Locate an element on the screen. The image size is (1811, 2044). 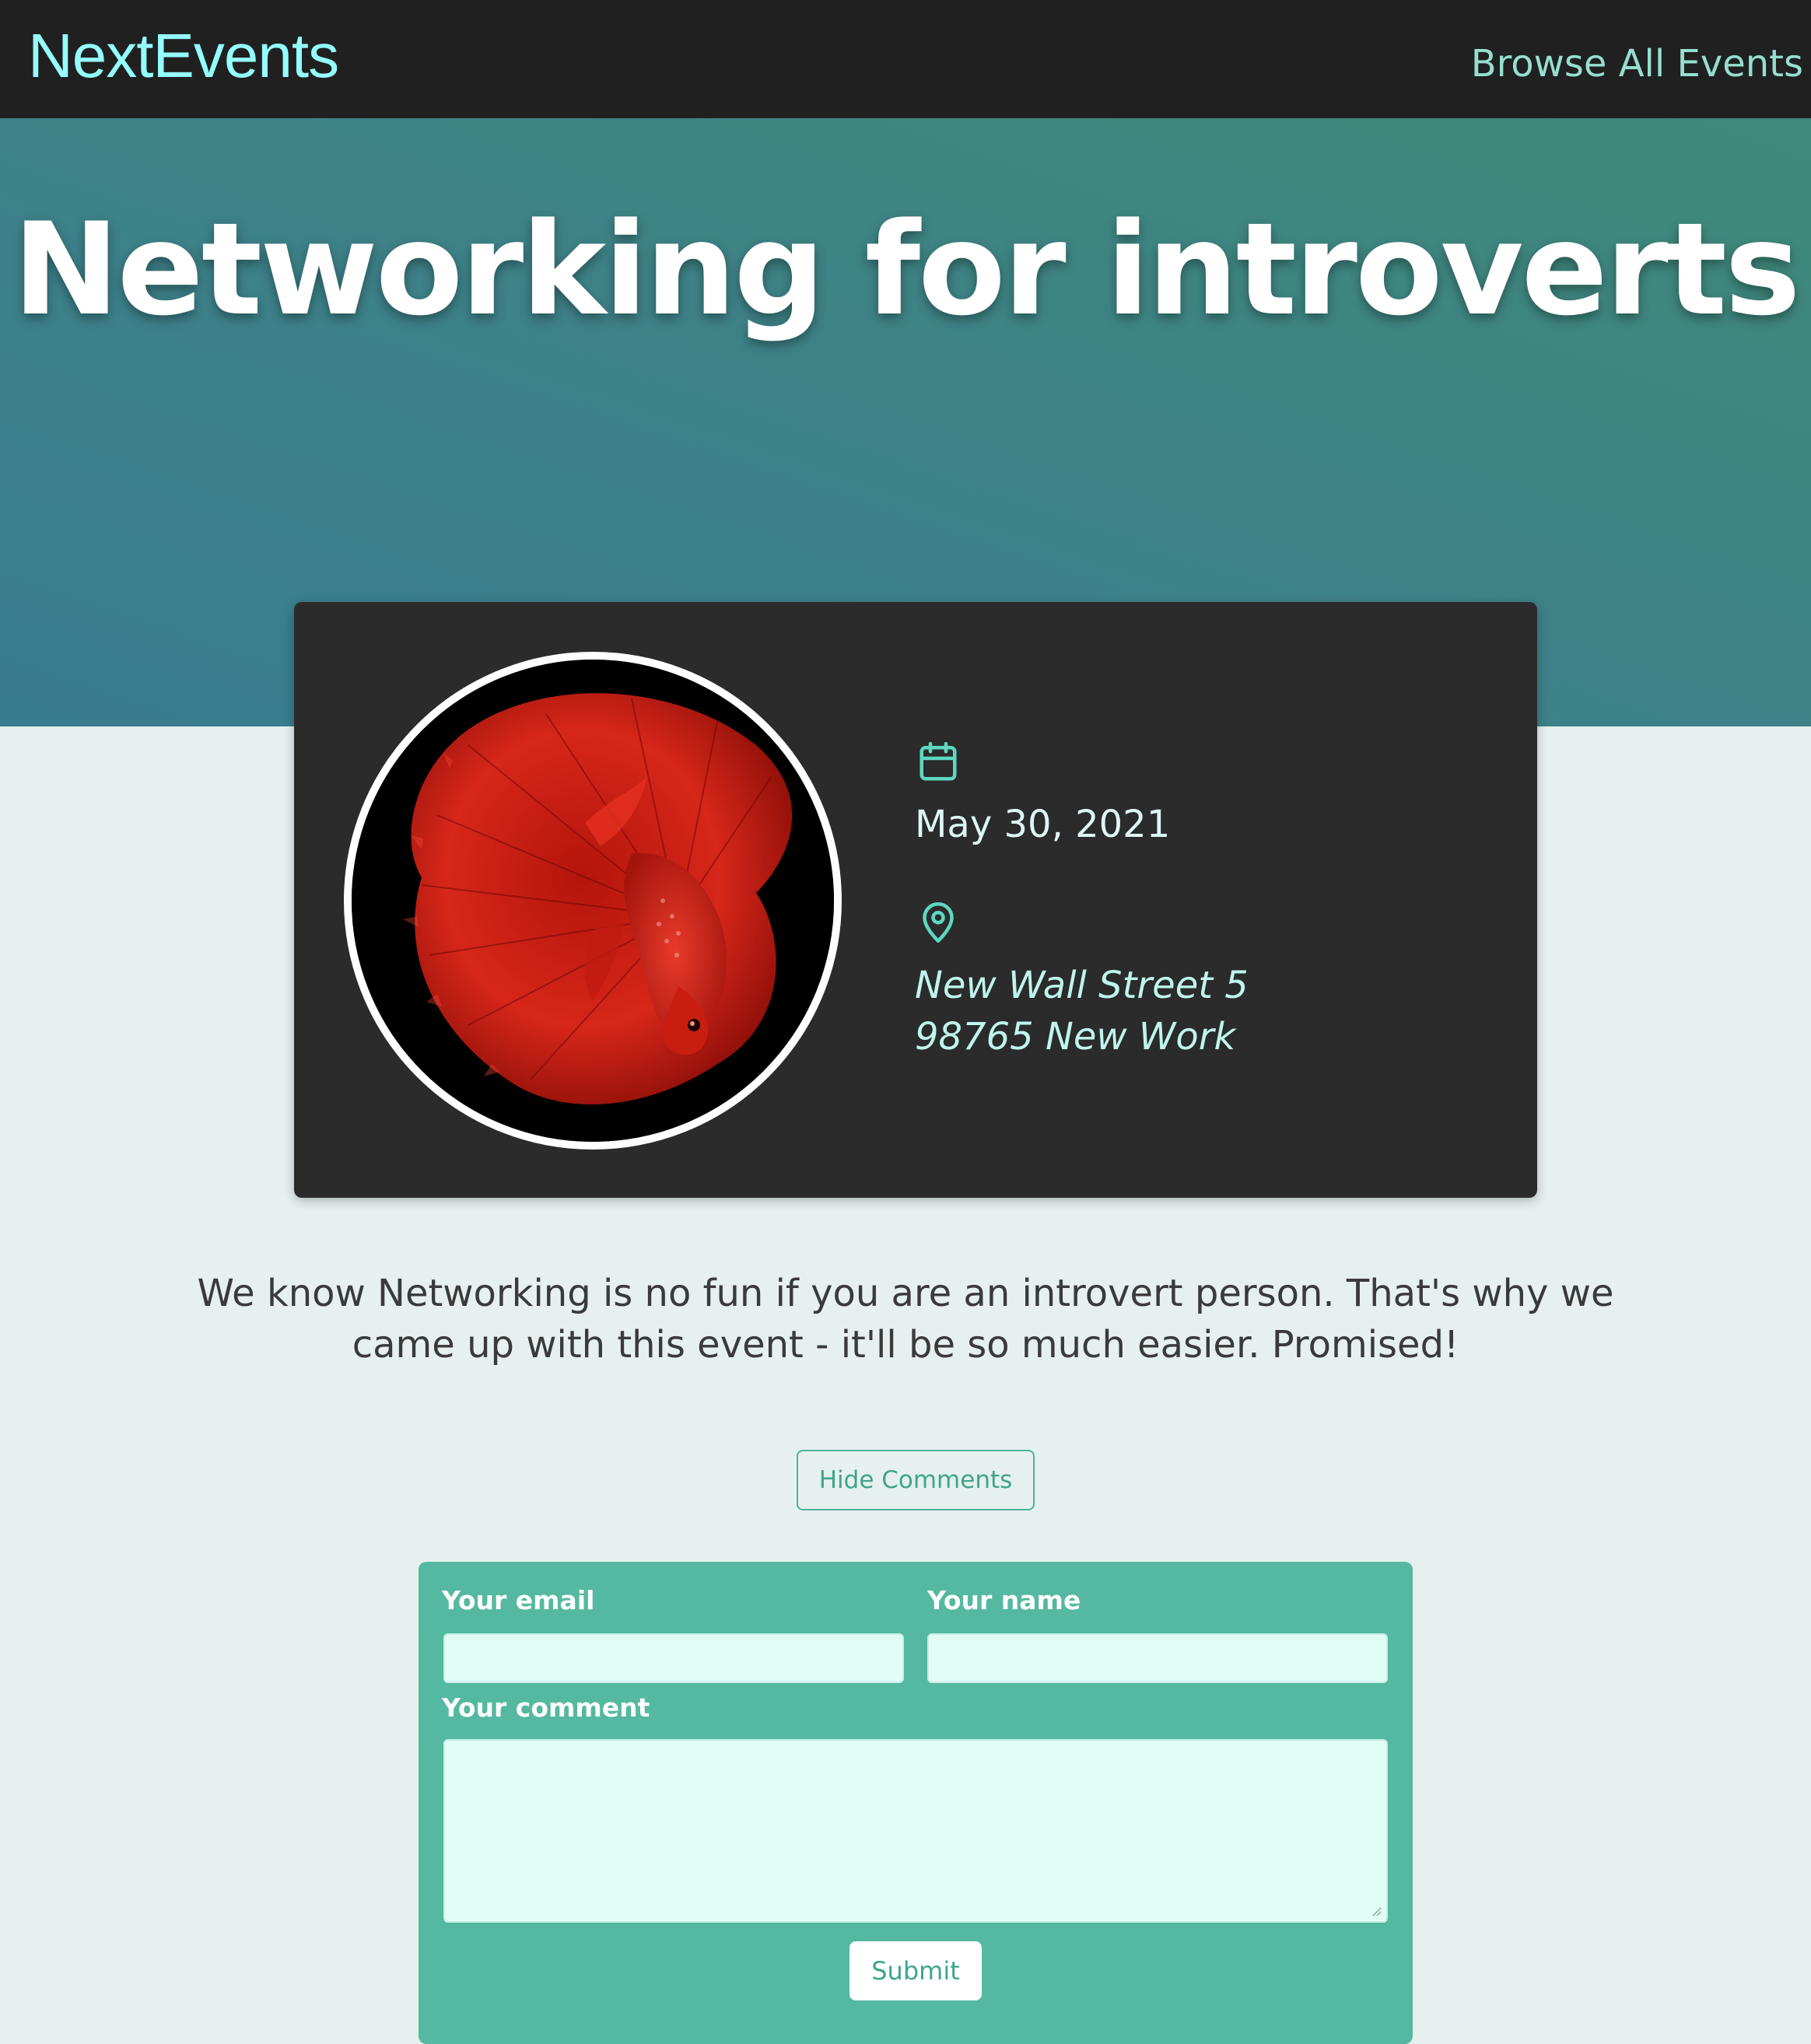
comment-form: Your email Your name Your comment Submit is located at coordinates (916, 1803).